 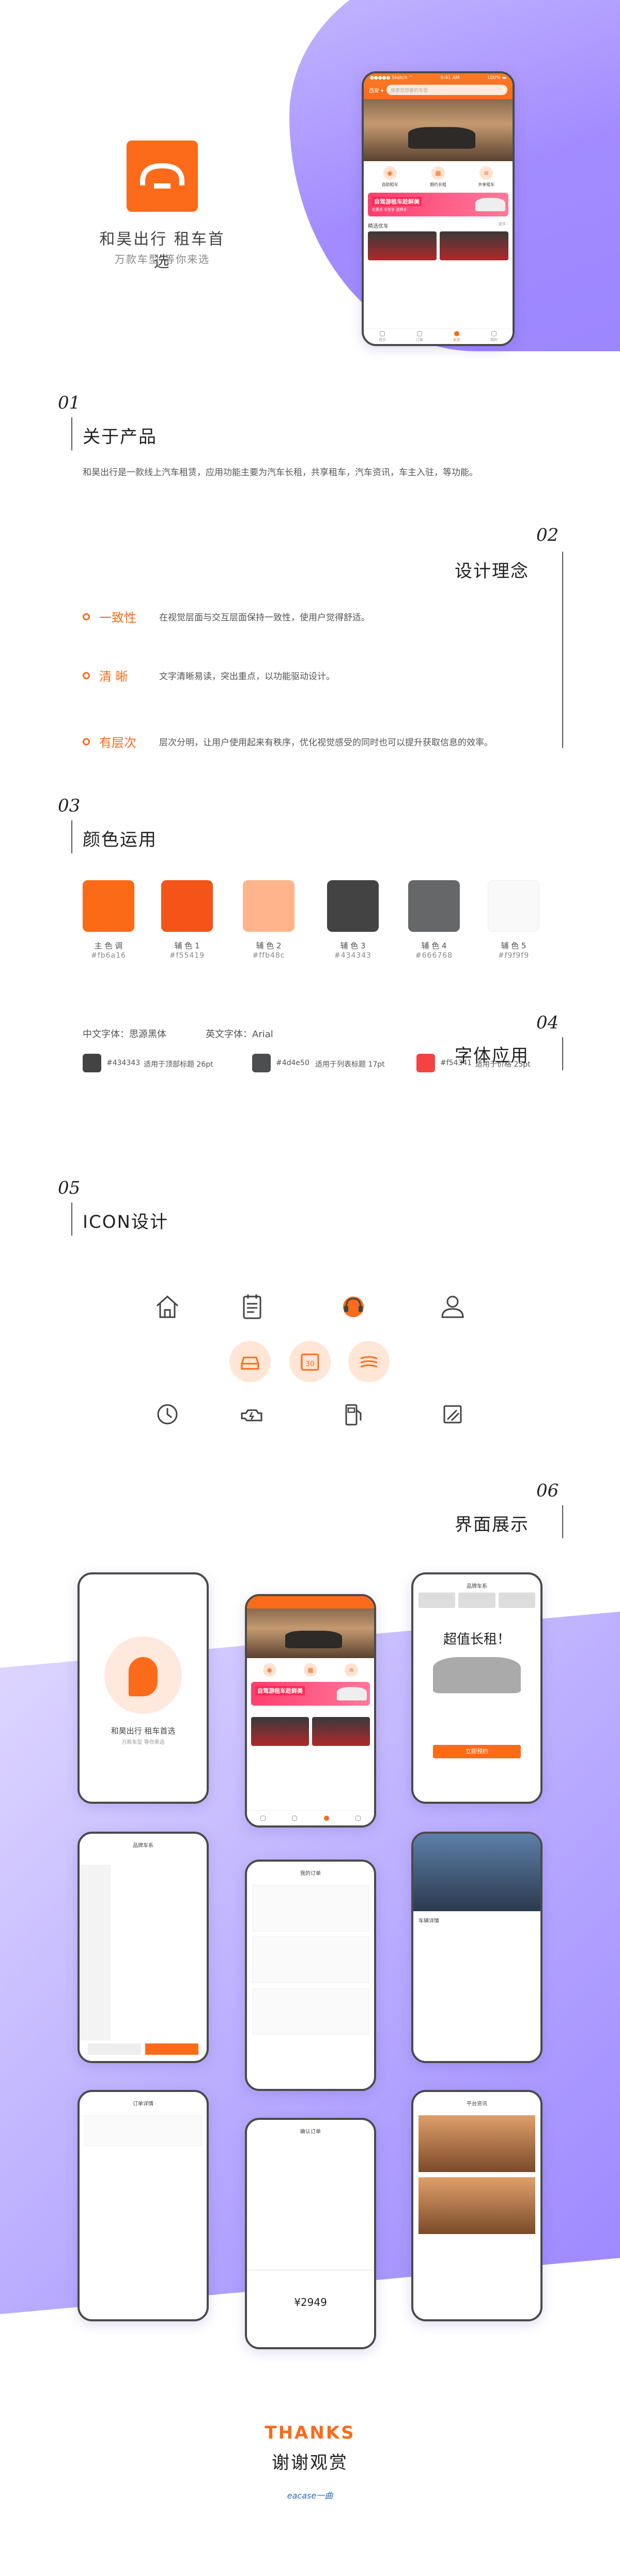 What do you see at coordinates (250, 1362) in the screenshot?
I see `car-front-icon` at bounding box center [250, 1362].